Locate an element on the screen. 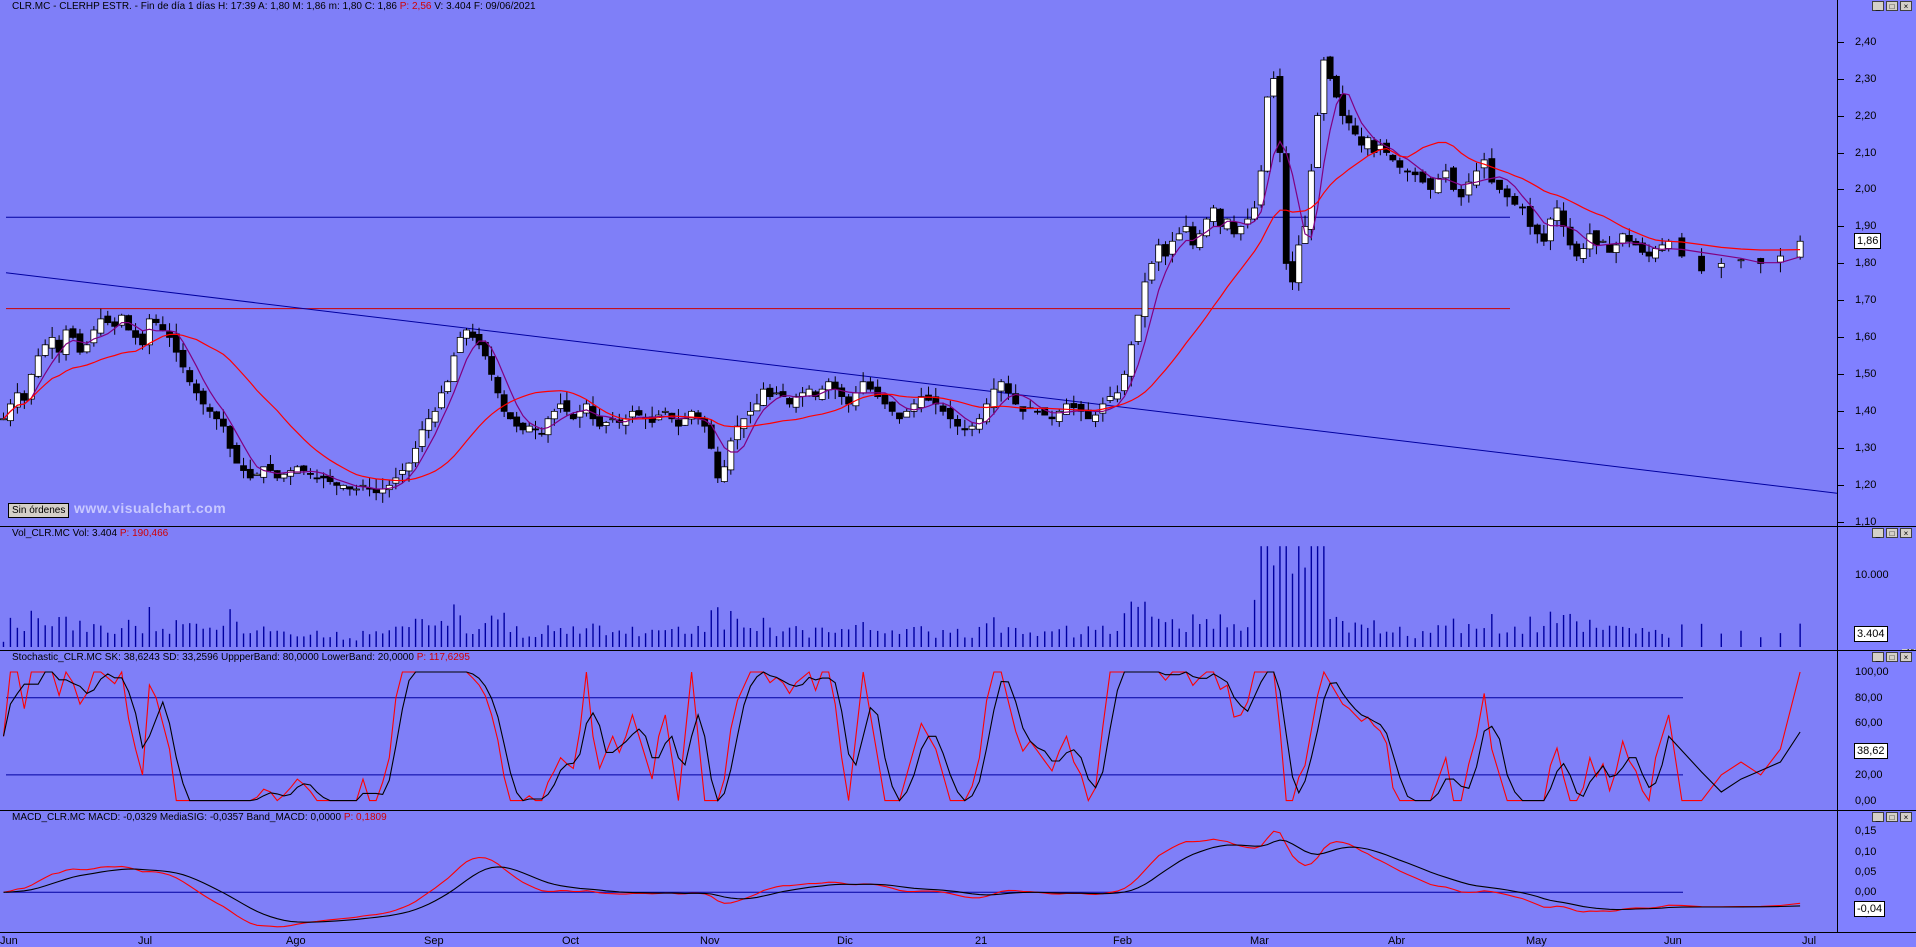 Image resolution: width=1916 pixels, height=947 pixels. macd-line is located at coordinates (902, 879).